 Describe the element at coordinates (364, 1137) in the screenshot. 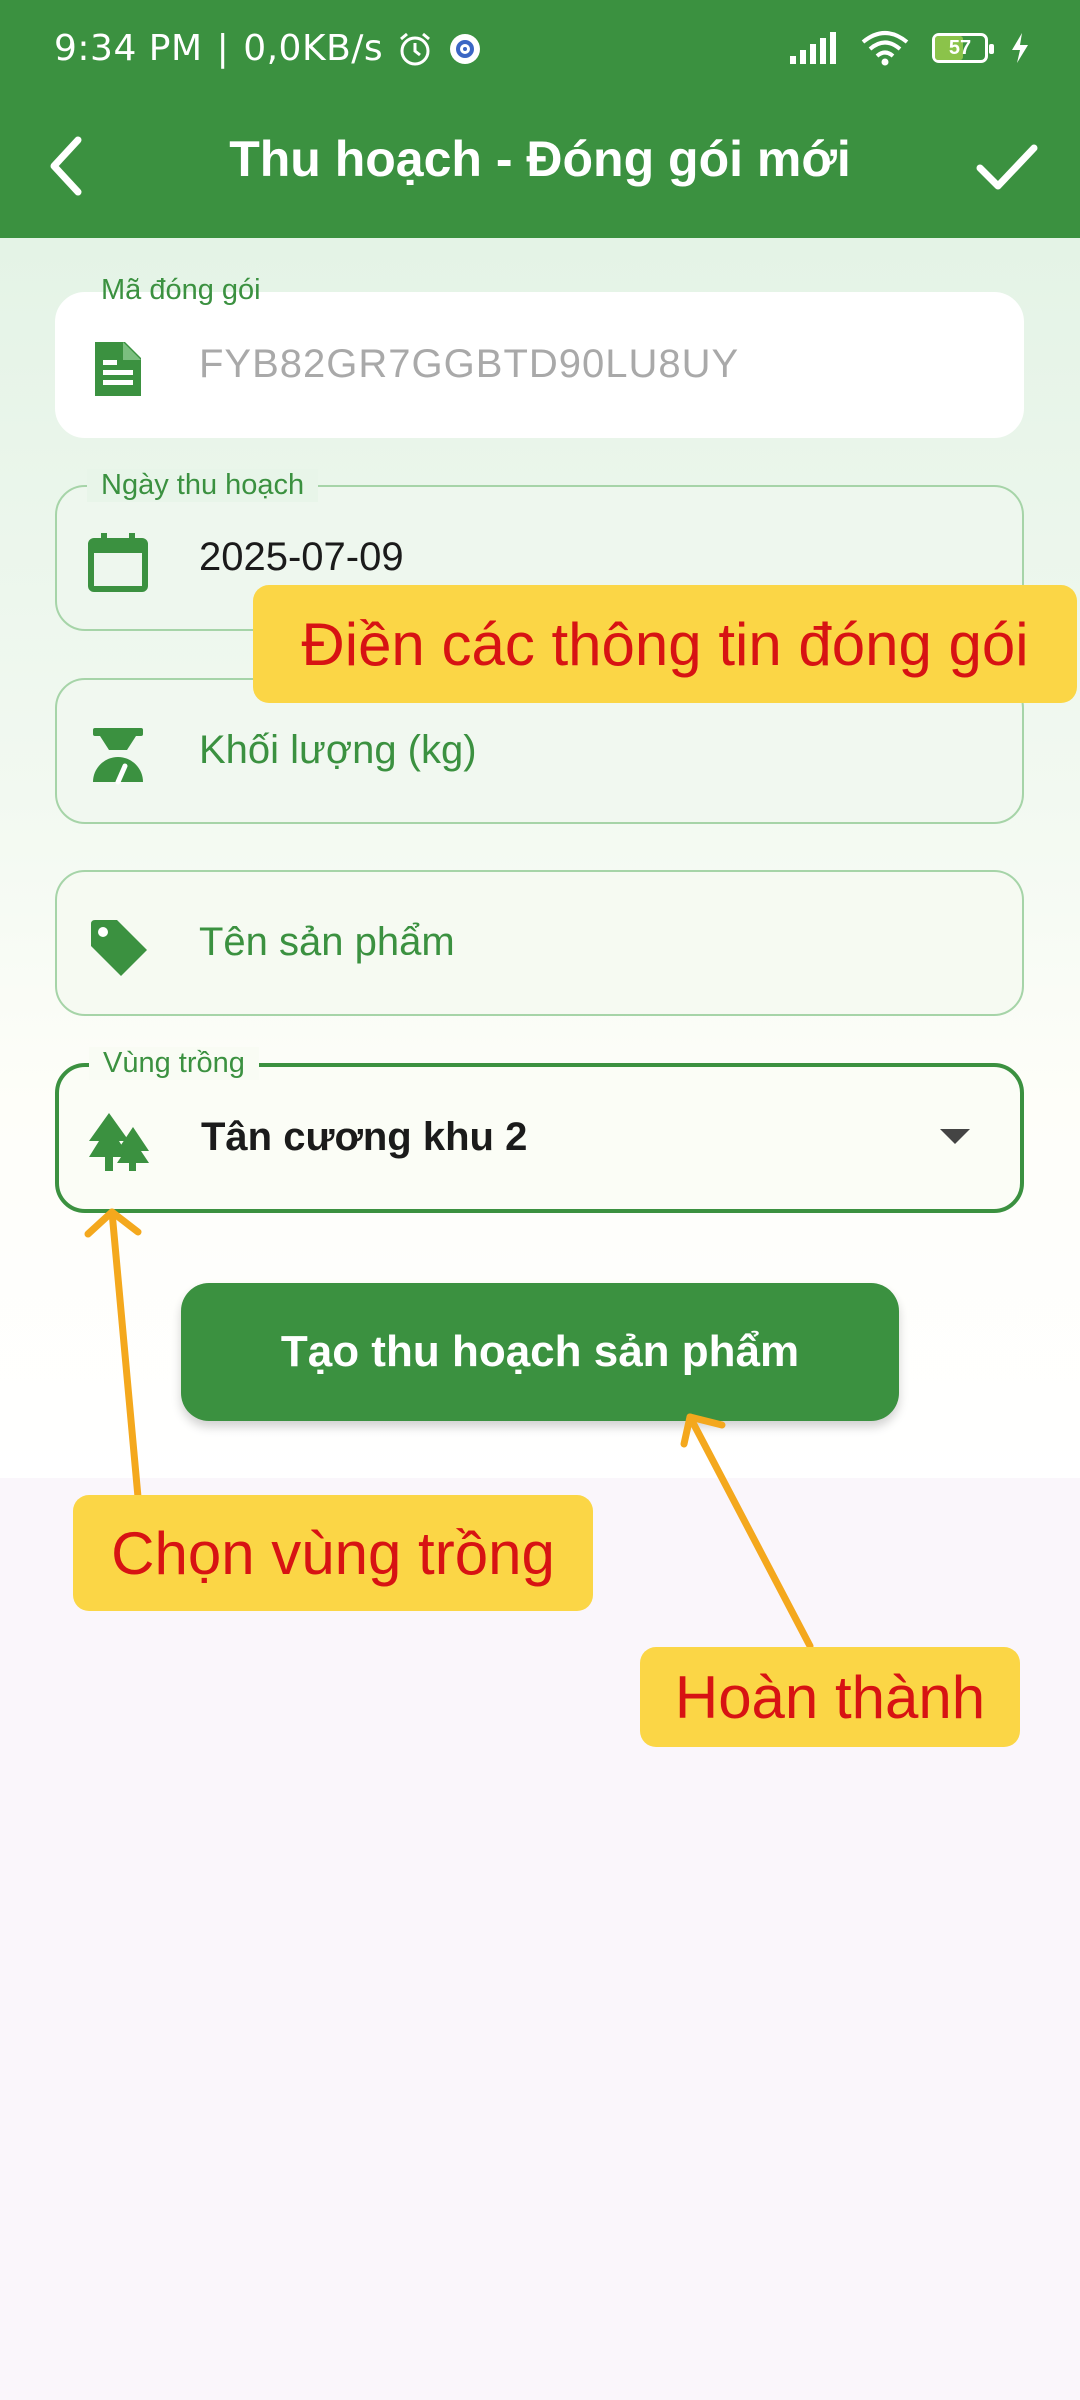

I see `growing-area-value: Tân cương khu 2` at that location.